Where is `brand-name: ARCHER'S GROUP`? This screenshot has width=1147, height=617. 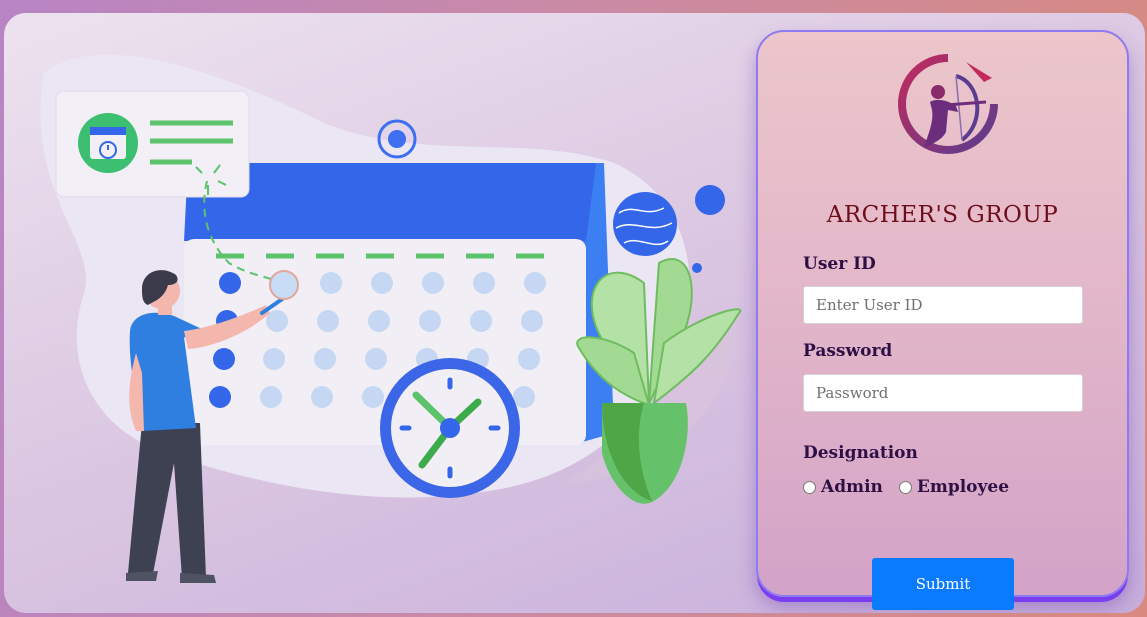 brand-name: ARCHER'S GROUP is located at coordinates (942, 215).